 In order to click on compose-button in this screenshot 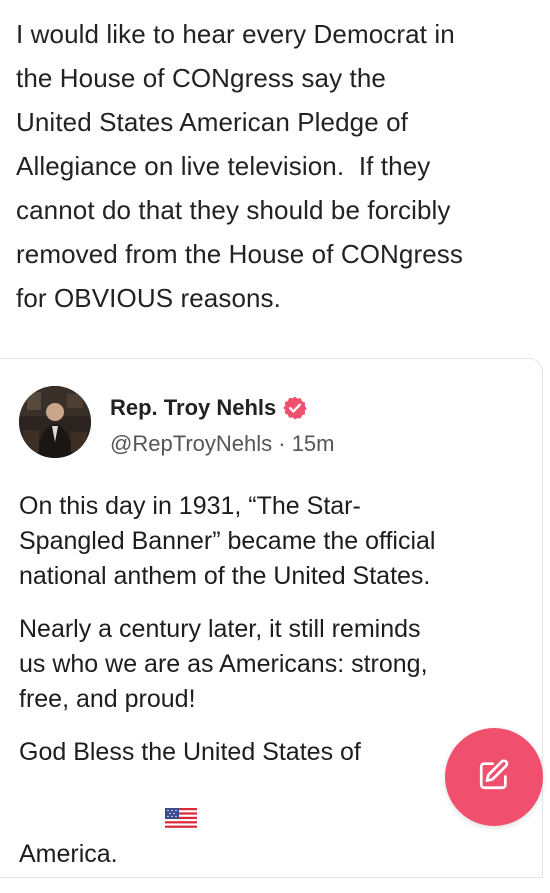, I will do `click(494, 777)`.